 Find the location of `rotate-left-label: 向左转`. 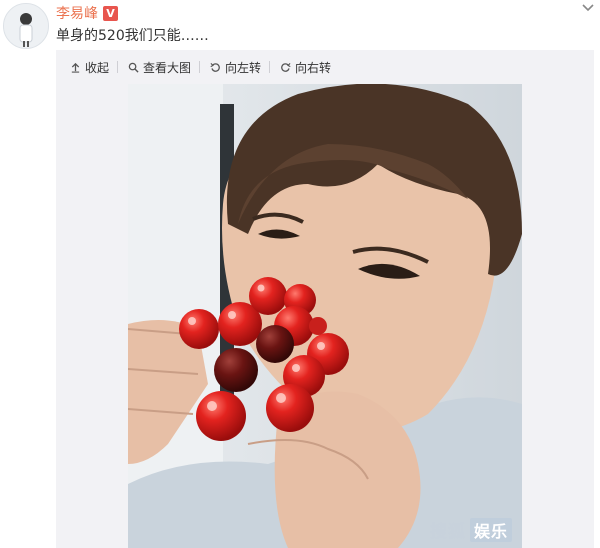

rotate-left-label: 向左转 is located at coordinates (243, 67).